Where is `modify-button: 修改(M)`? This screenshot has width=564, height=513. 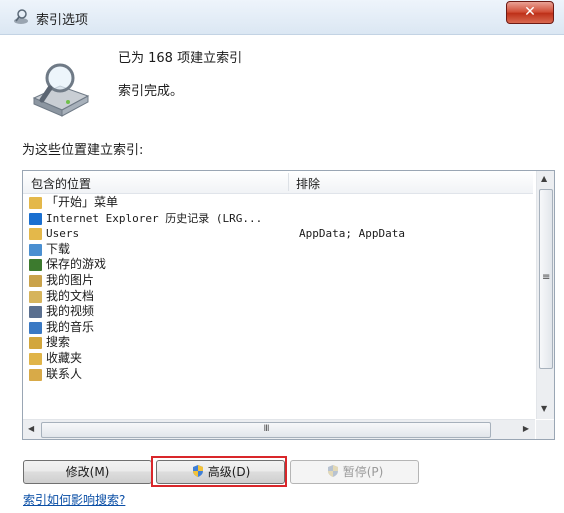 modify-button: 修改(M) is located at coordinates (87, 472).